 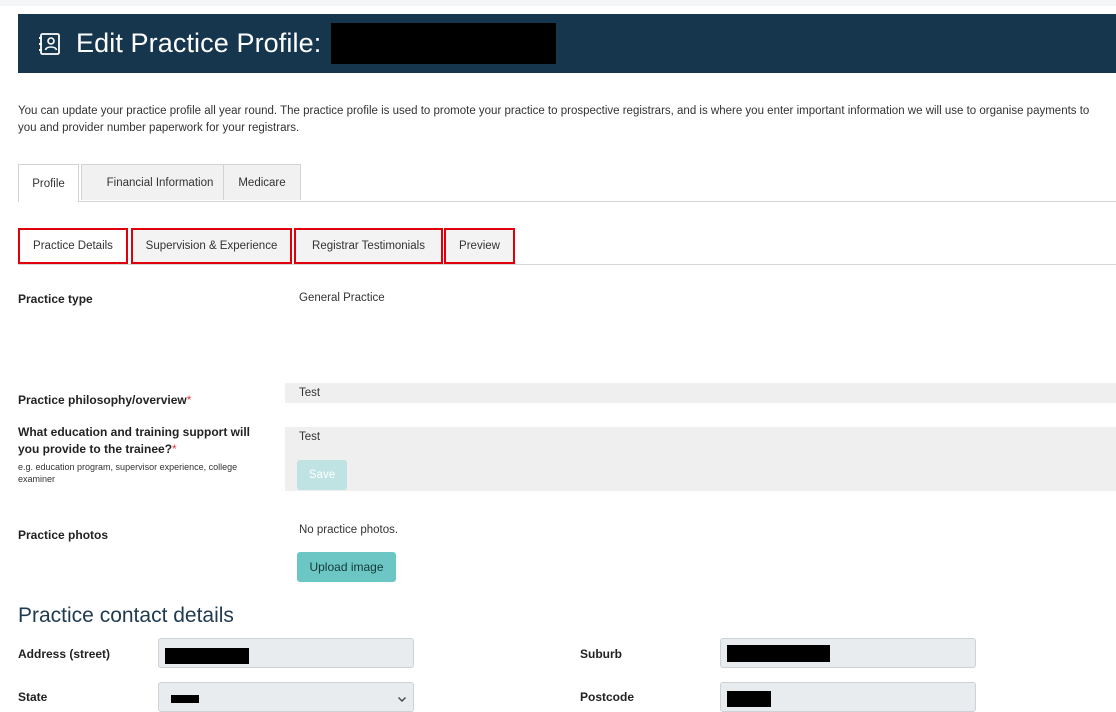 I want to click on suburb-label: Suburb, so click(x=601, y=654).